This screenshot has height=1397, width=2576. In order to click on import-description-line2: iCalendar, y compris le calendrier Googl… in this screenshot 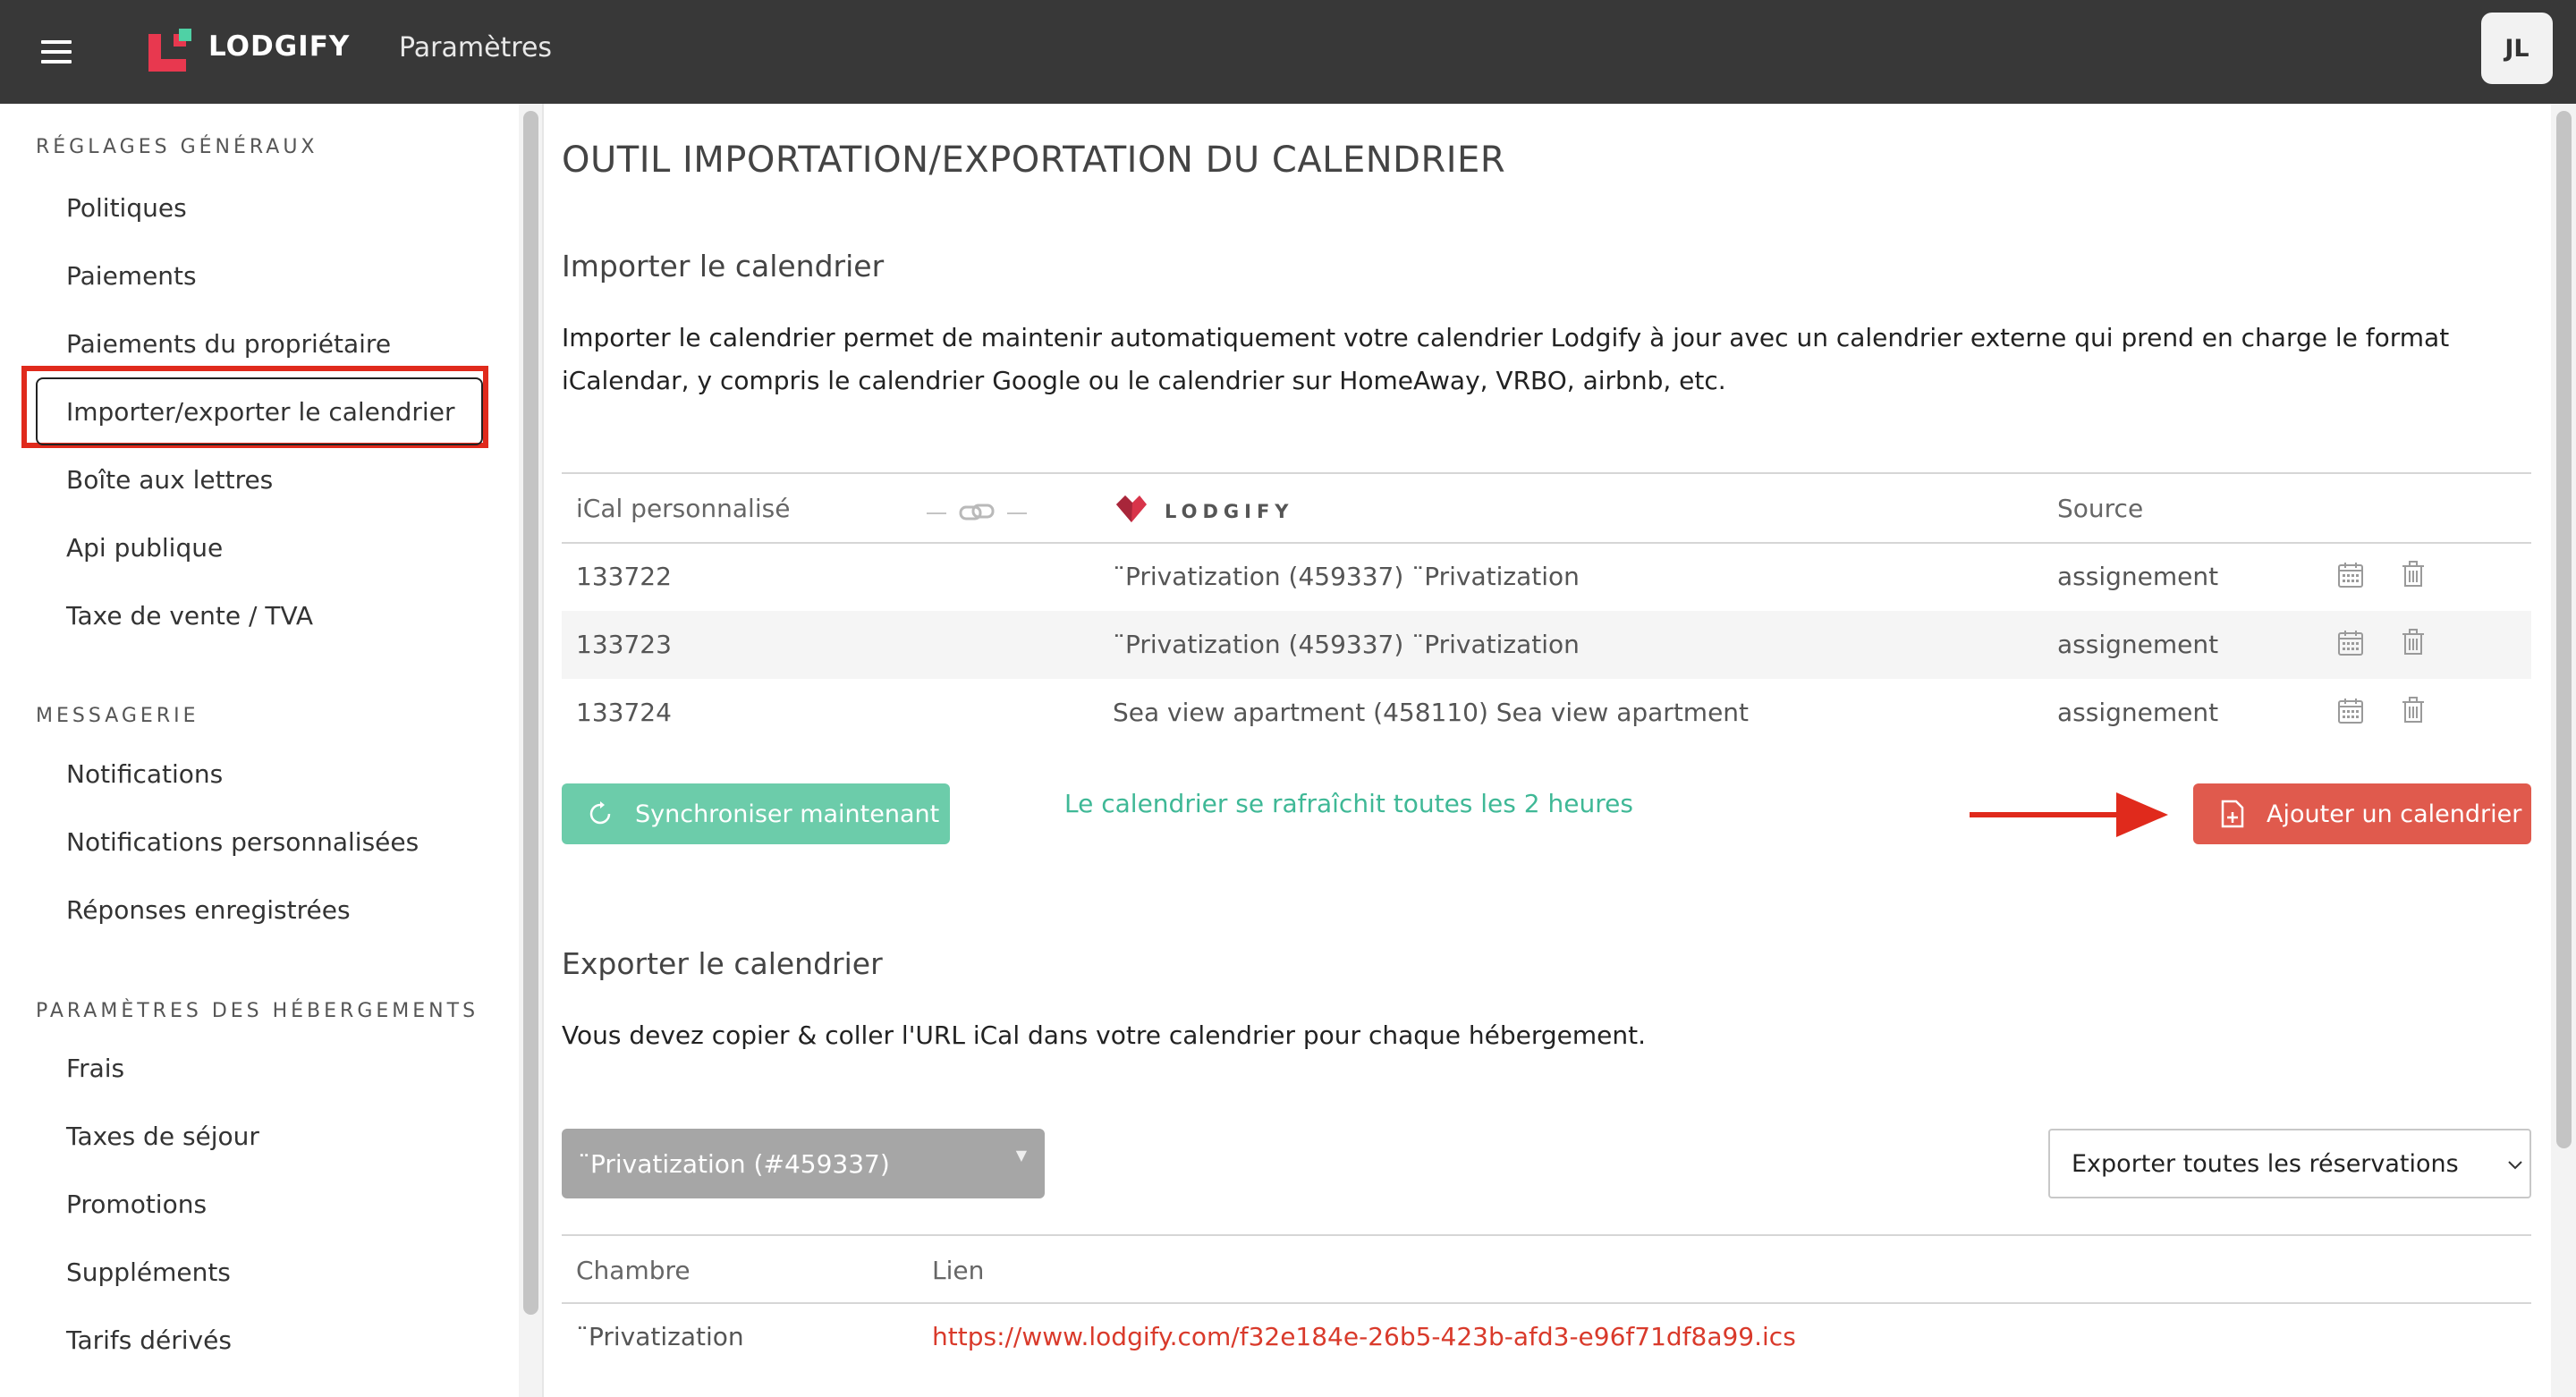, I will do `click(1144, 380)`.